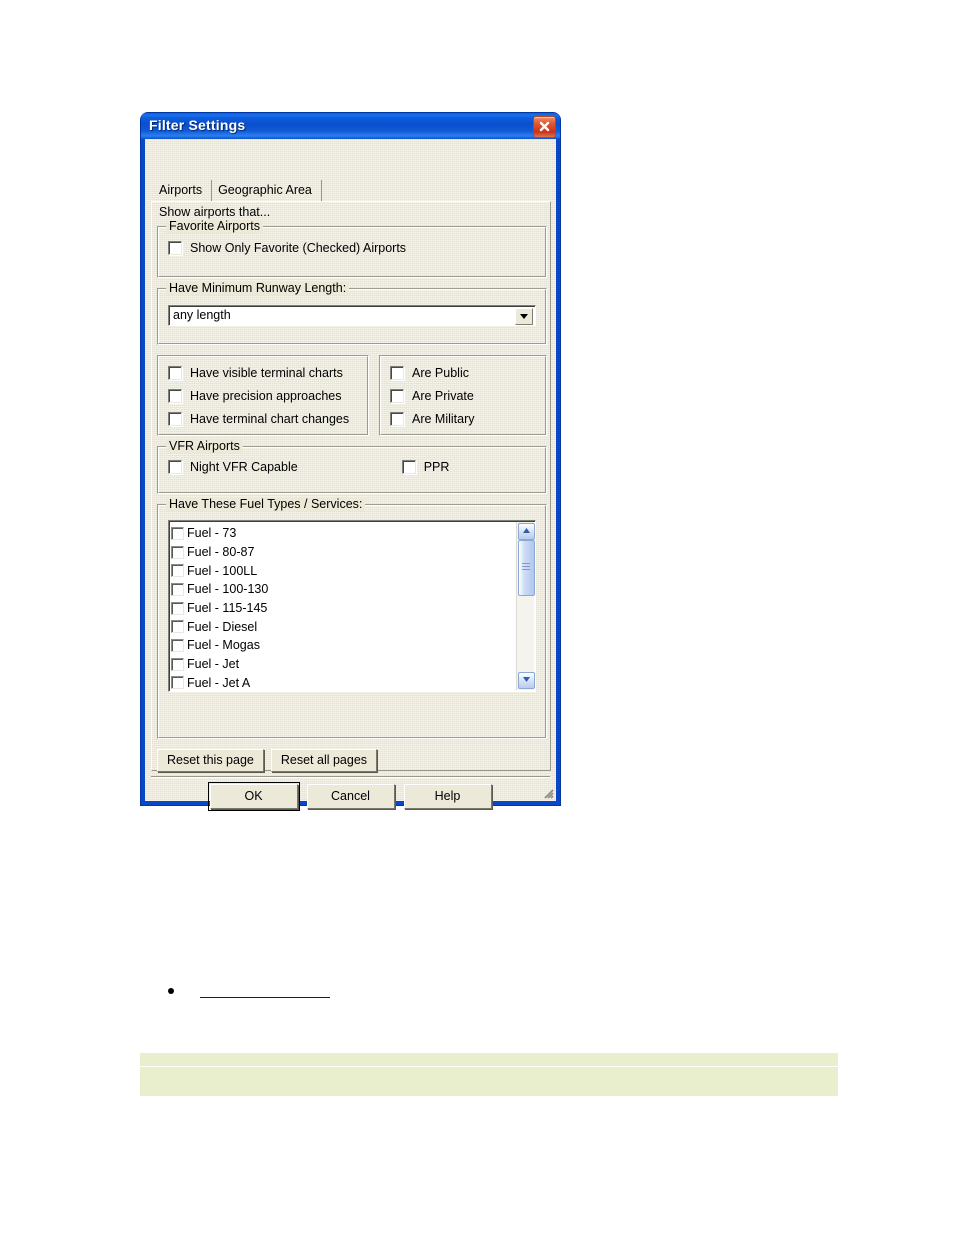 Image resolution: width=954 pixels, height=1235 pixels. Describe the element at coordinates (202, 315) in the screenshot. I see `runway-length-value: any length` at that location.